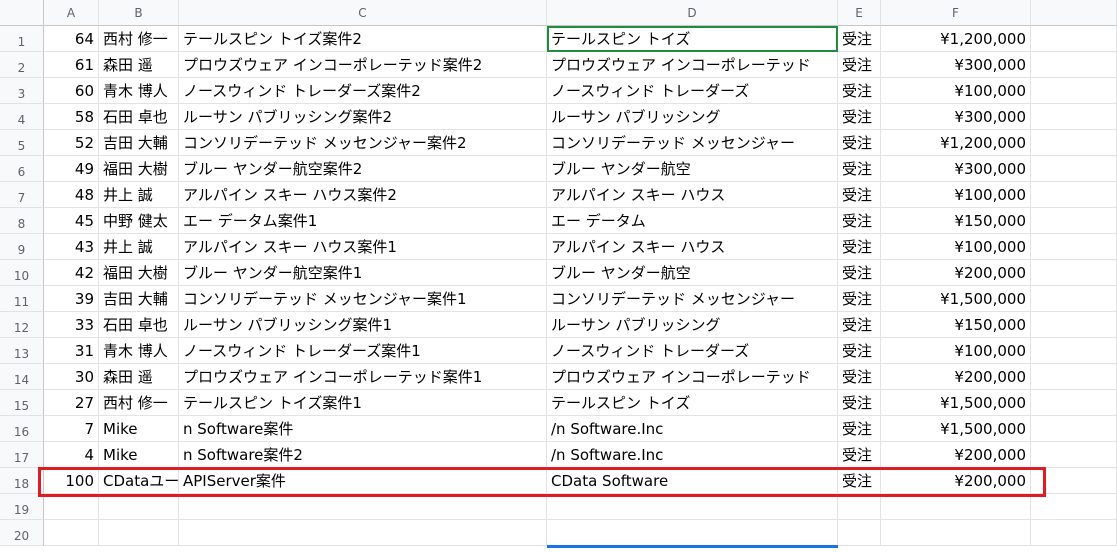 The image size is (1117, 552). What do you see at coordinates (22, 169) in the screenshot?
I see `row-header: 6` at bounding box center [22, 169].